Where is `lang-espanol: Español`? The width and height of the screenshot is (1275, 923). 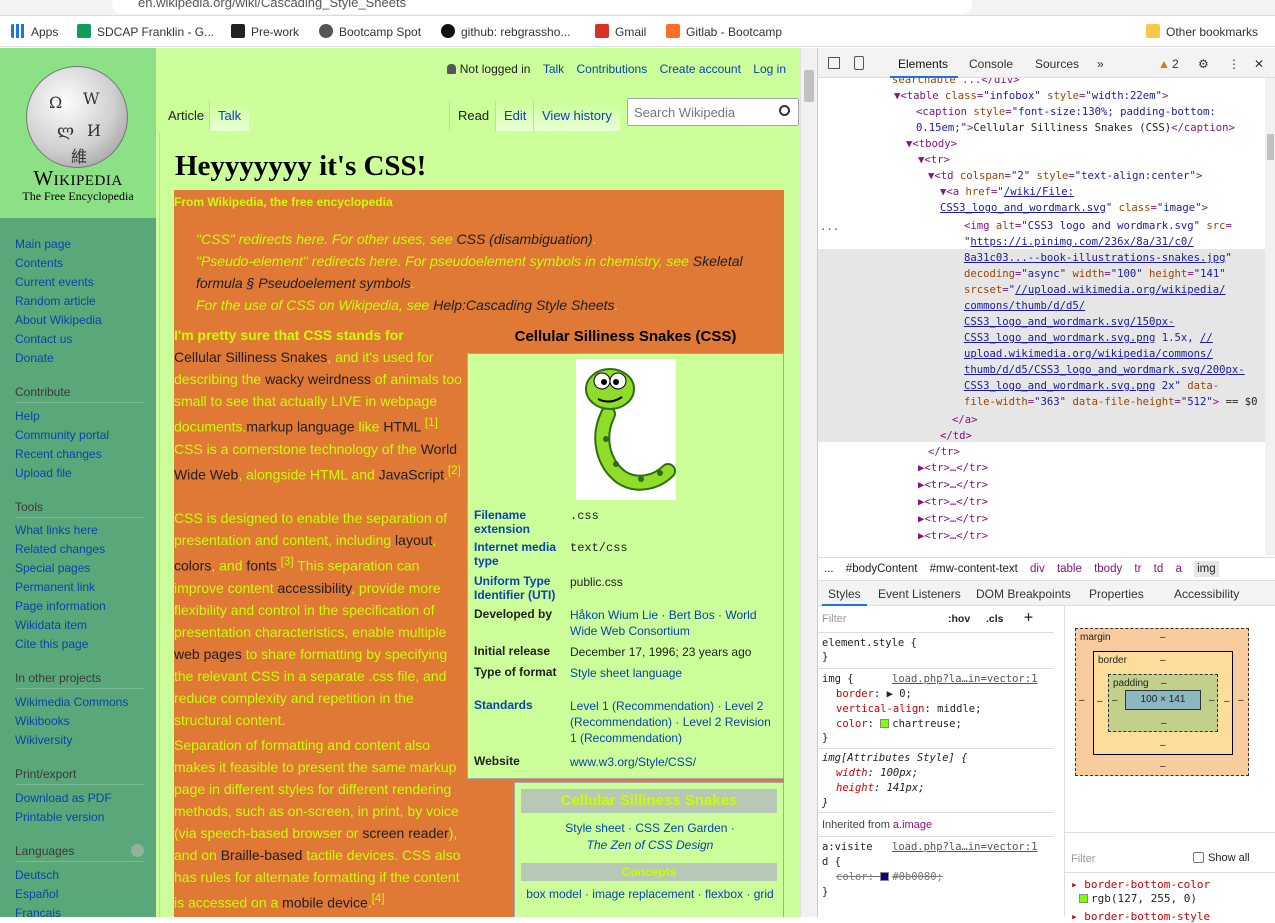
lang-espanol: Español is located at coordinates (38, 894).